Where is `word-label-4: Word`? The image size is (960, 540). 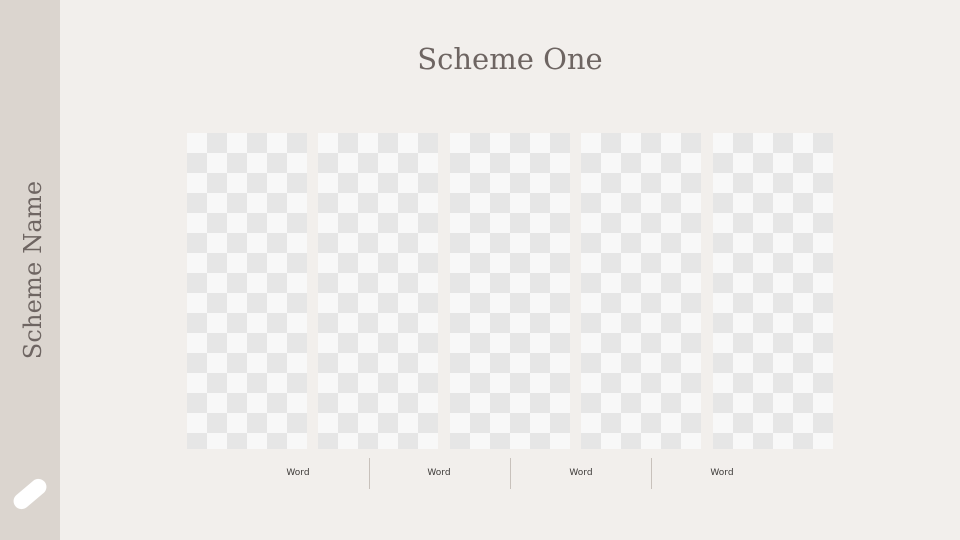
word-label-4: Word is located at coordinates (722, 473).